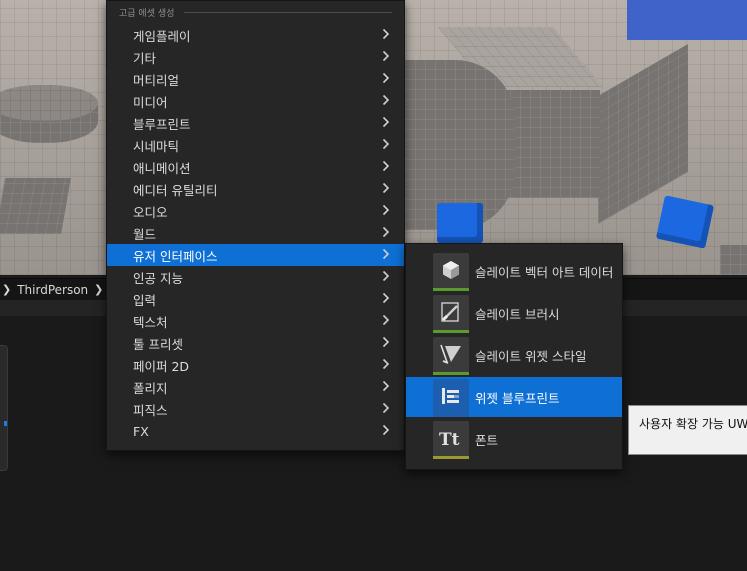 This screenshot has height=571, width=747. What do you see at coordinates (514, 439) in the screenshot?
I see `submenu-item: Tt 폰트` at bounding box center [514, 439].